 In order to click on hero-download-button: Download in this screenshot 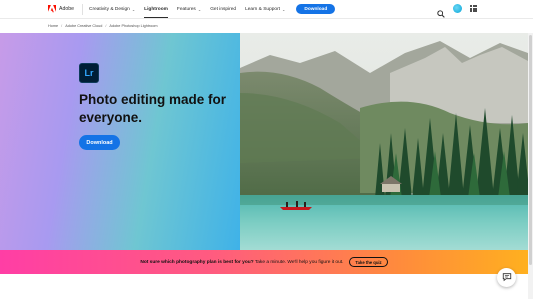, I will do `click(99, 142)`.